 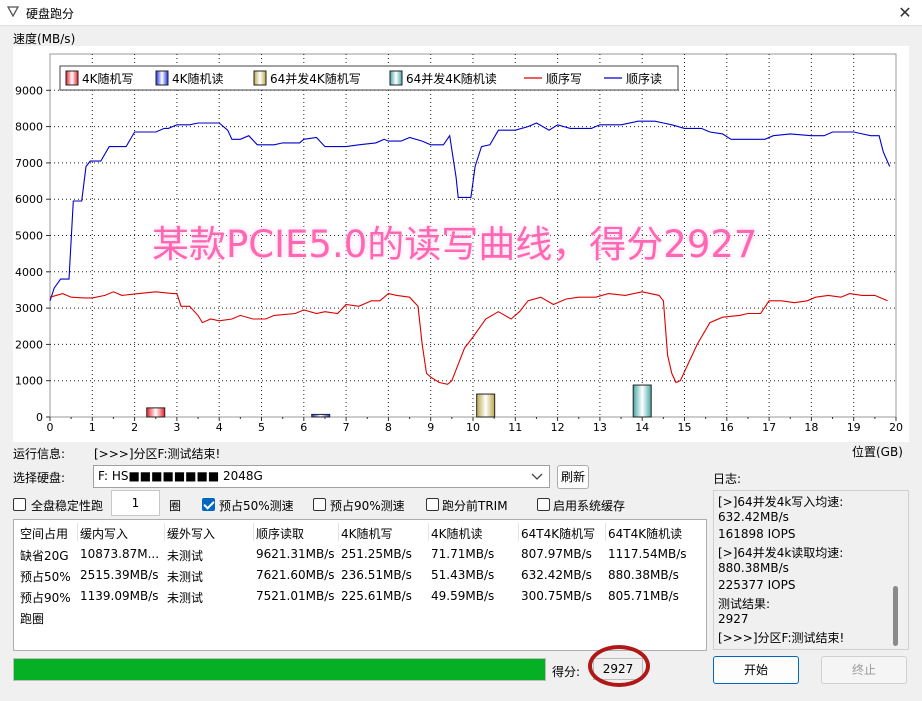 What do you see at coordinates (315, 78) in the screenshot?
I see `legend-label: 64并发4K随机写` at bounding box center [315, 78].